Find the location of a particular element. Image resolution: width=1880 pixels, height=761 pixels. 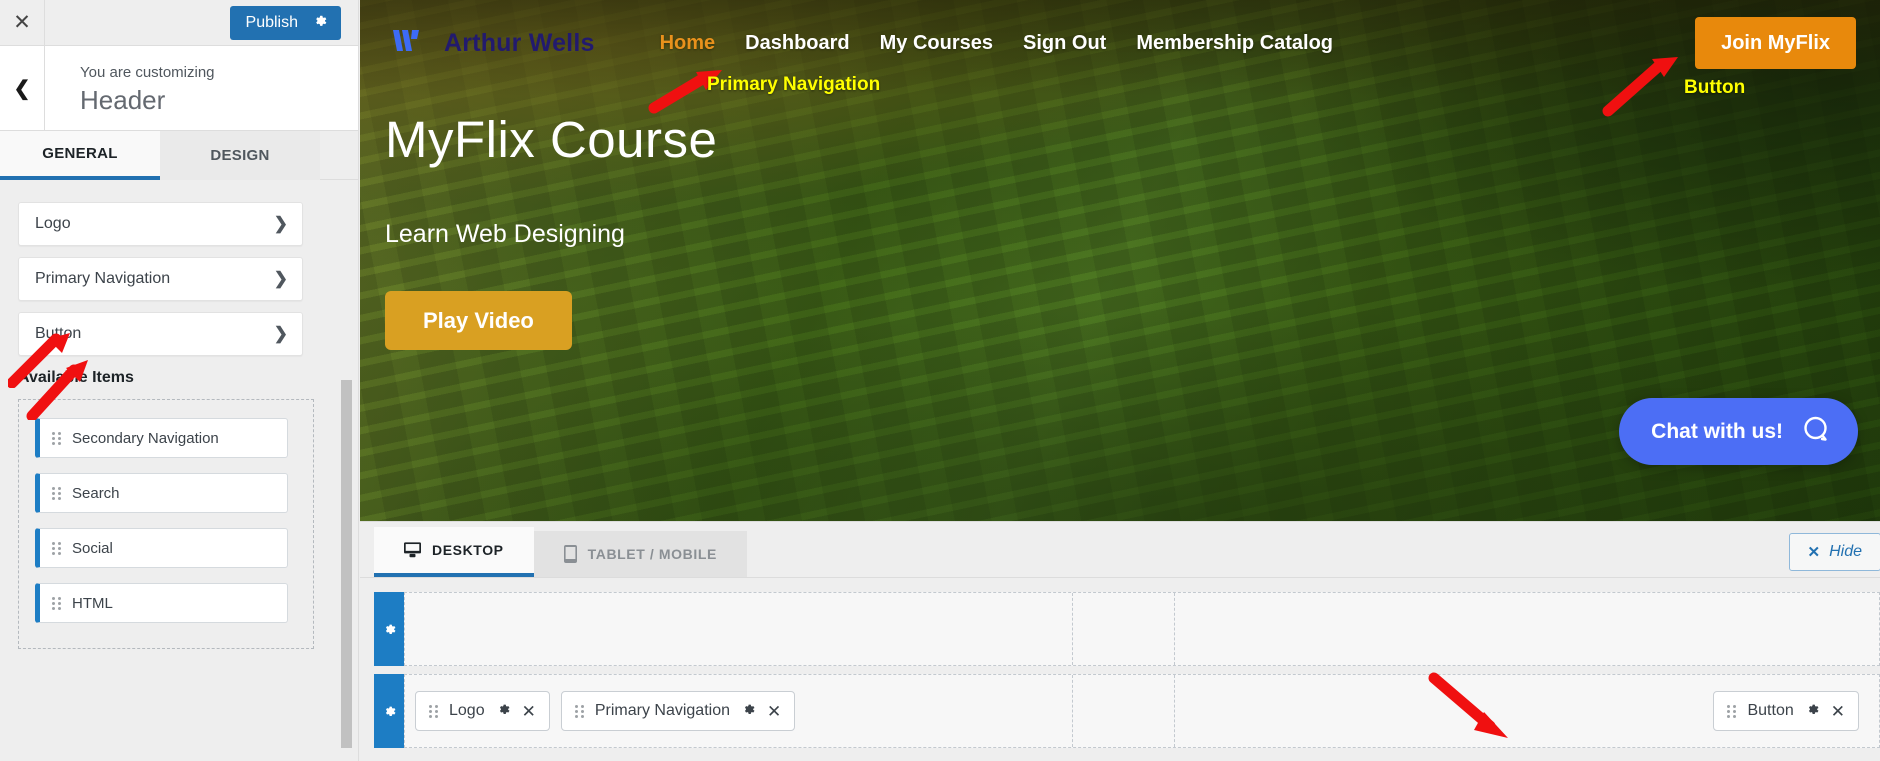

chat-widget-button: Chat with us! is located at coordinates (1738, 431).